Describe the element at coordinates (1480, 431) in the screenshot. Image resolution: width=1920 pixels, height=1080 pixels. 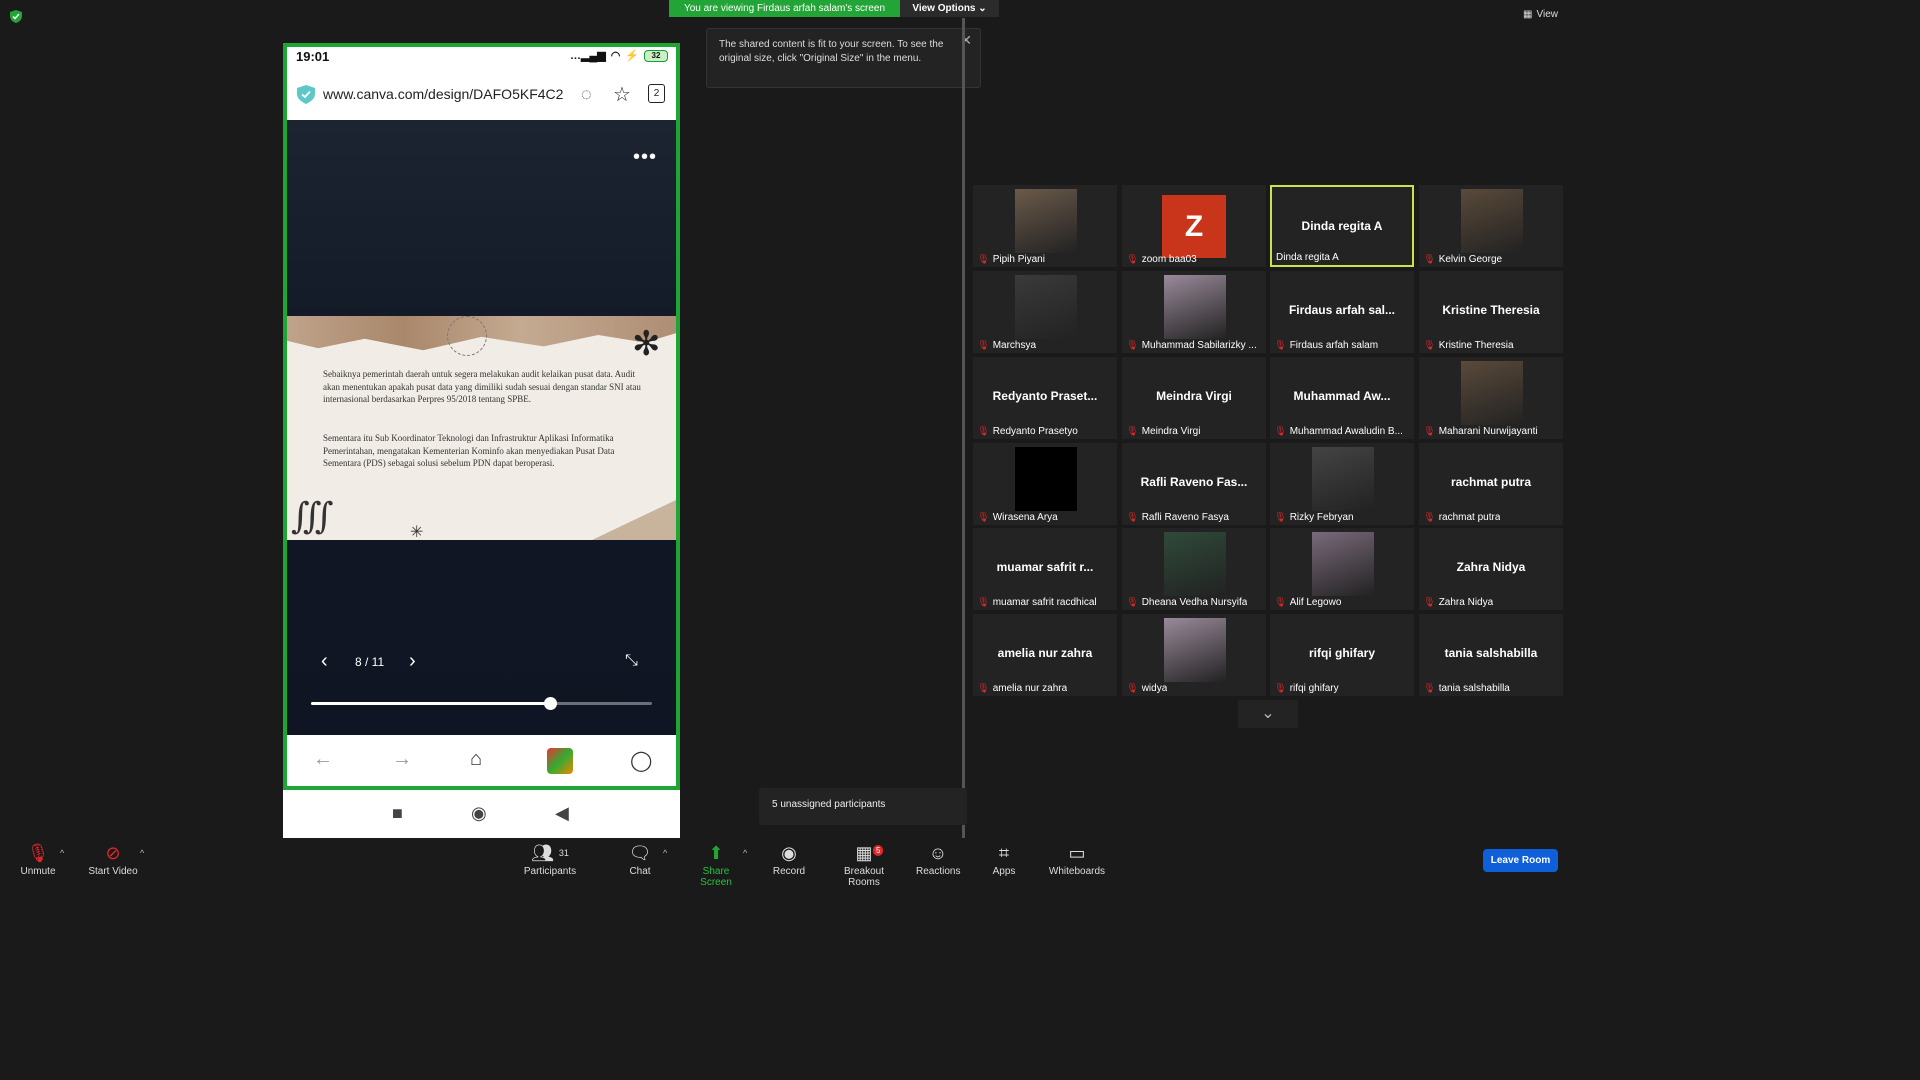
I see `participant-name-label: 🎙︎ Maharani Nurwijayanti` at that location.